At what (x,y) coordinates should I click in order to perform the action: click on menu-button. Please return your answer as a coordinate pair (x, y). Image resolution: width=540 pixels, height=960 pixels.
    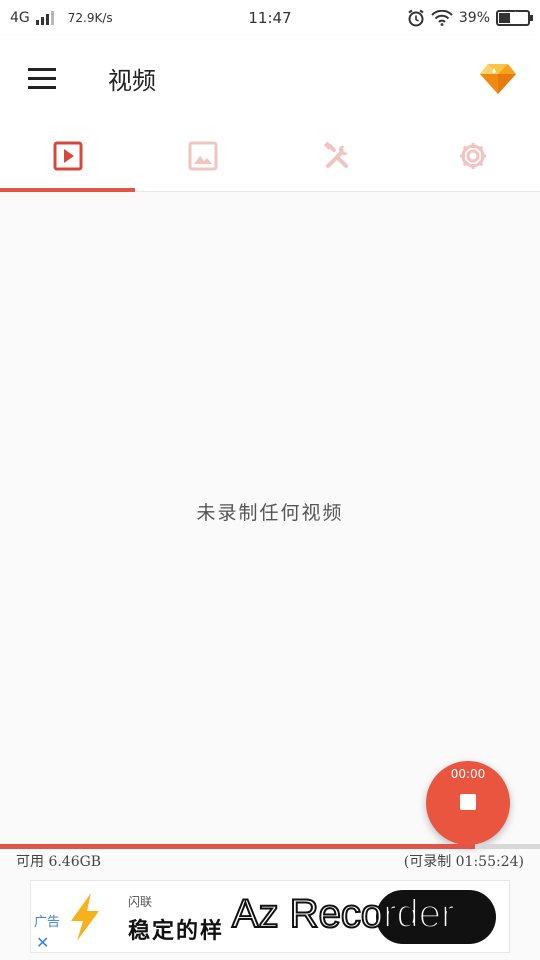
    Looking at the image, I should click on (42, 78).